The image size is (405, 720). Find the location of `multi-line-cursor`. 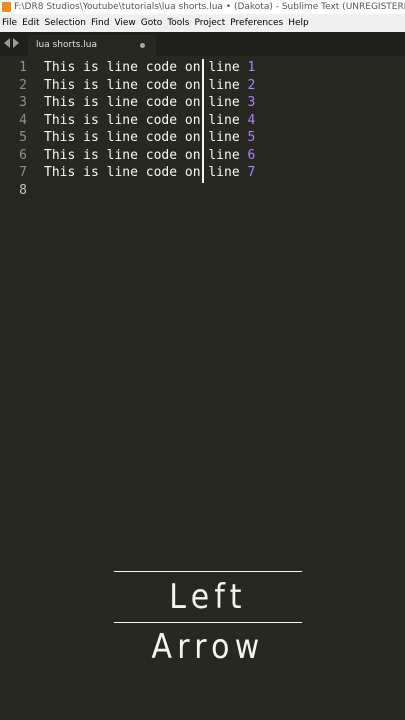

multi-line-cursor is located at coordinates (203, 121).